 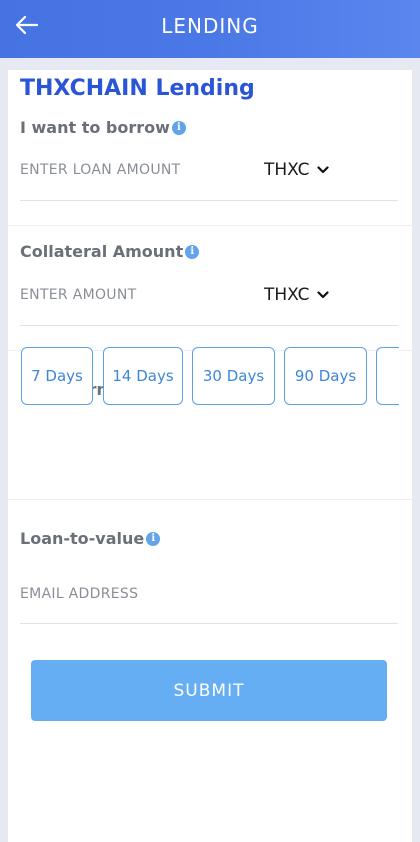 What do you see at coordinates (287, 295) in the screenshot?
I see `collateral-currency-value: THXC` at bounding box center [287, 295].